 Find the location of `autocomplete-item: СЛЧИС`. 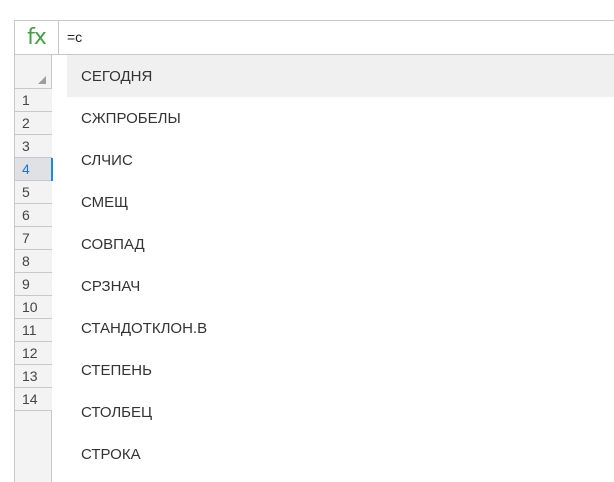

autocomplete-item: СЛЧИС is located at coordinates (340, 160).